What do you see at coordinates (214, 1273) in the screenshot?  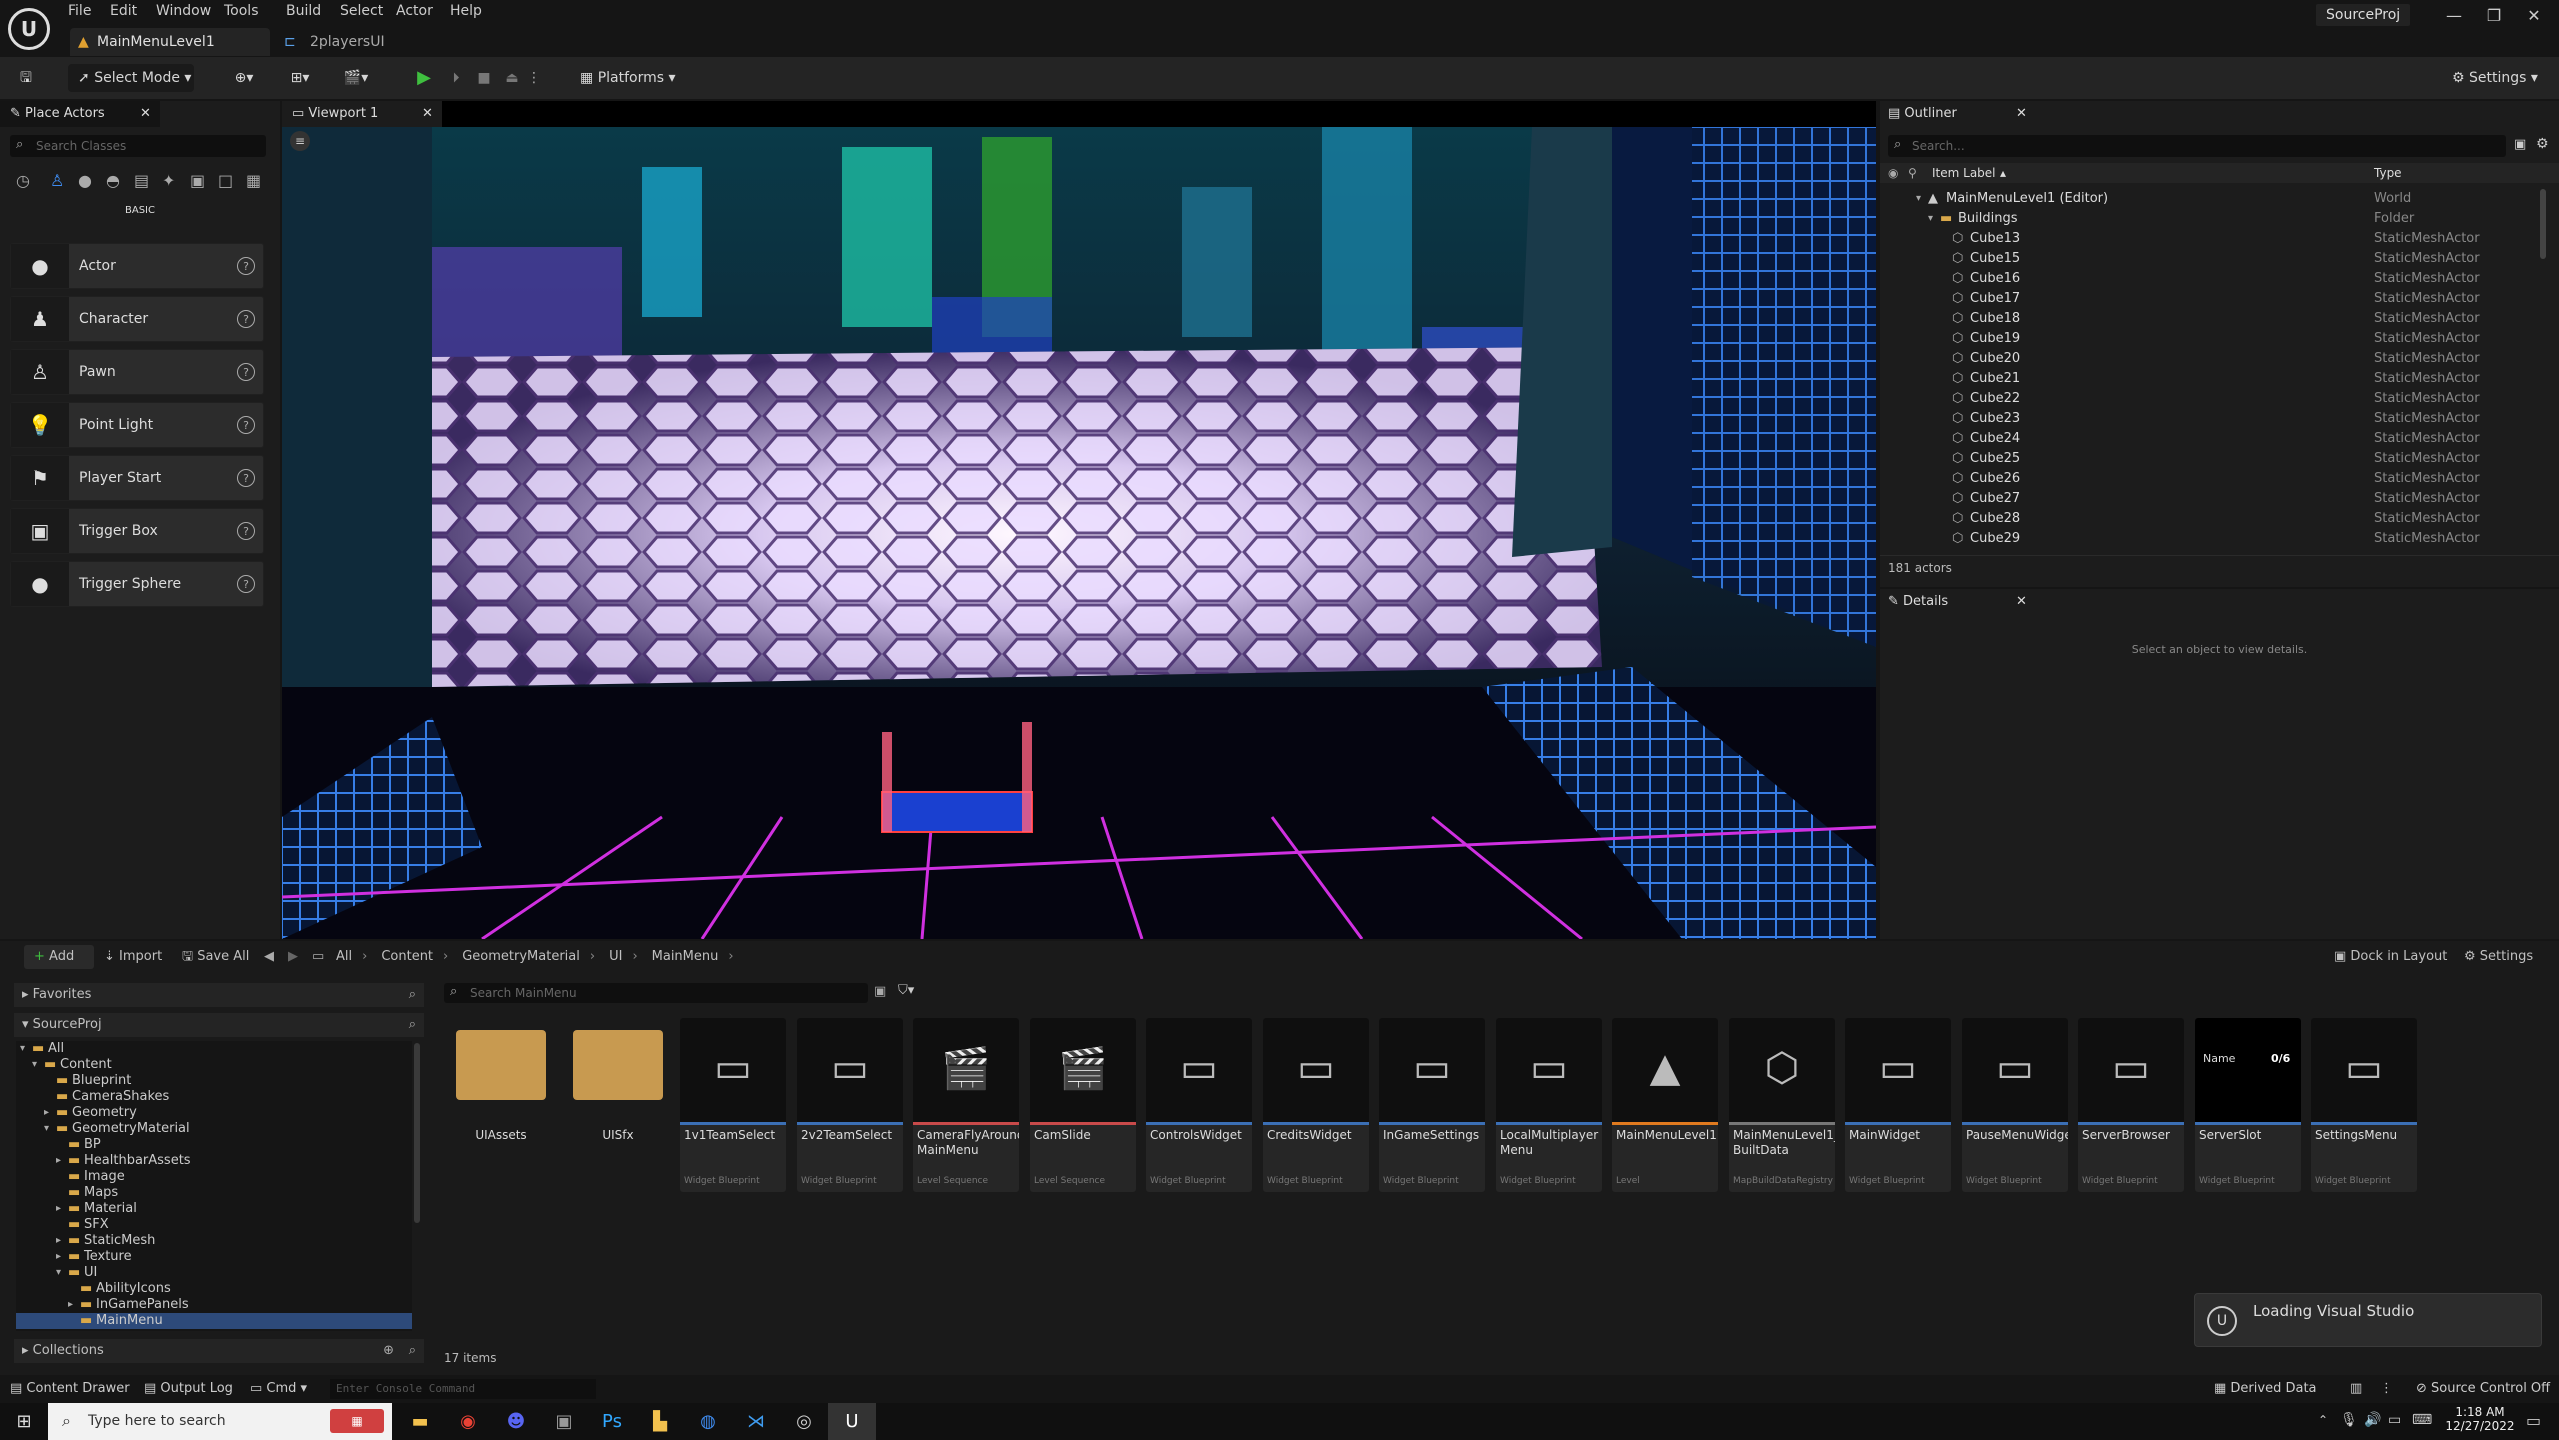 I see `tree-item: ▾ ▬ UI` at bounding box center [214, 1273].